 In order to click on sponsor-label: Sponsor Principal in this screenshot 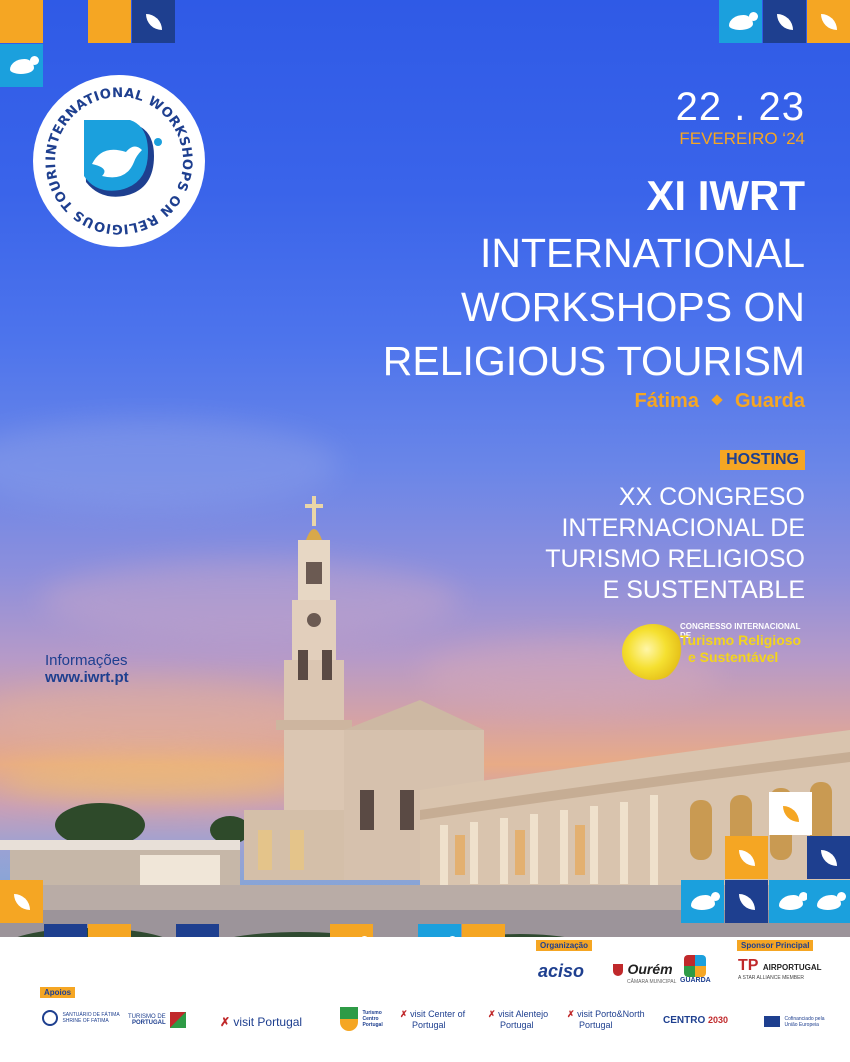, I will do `click(775, 945)`.